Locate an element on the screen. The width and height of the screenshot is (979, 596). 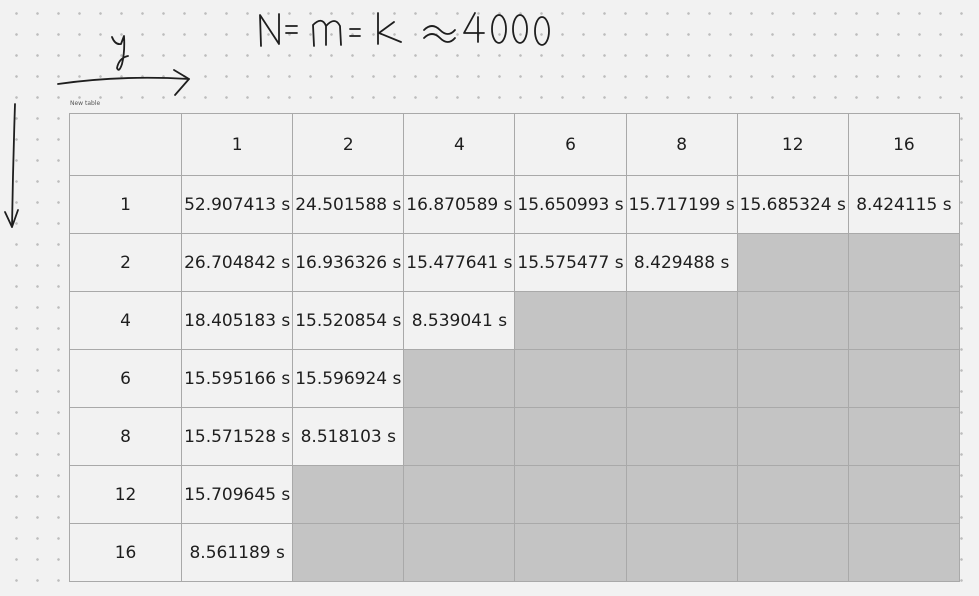
timing-cell: 15.595166 s is located at coordinates (237, 378).